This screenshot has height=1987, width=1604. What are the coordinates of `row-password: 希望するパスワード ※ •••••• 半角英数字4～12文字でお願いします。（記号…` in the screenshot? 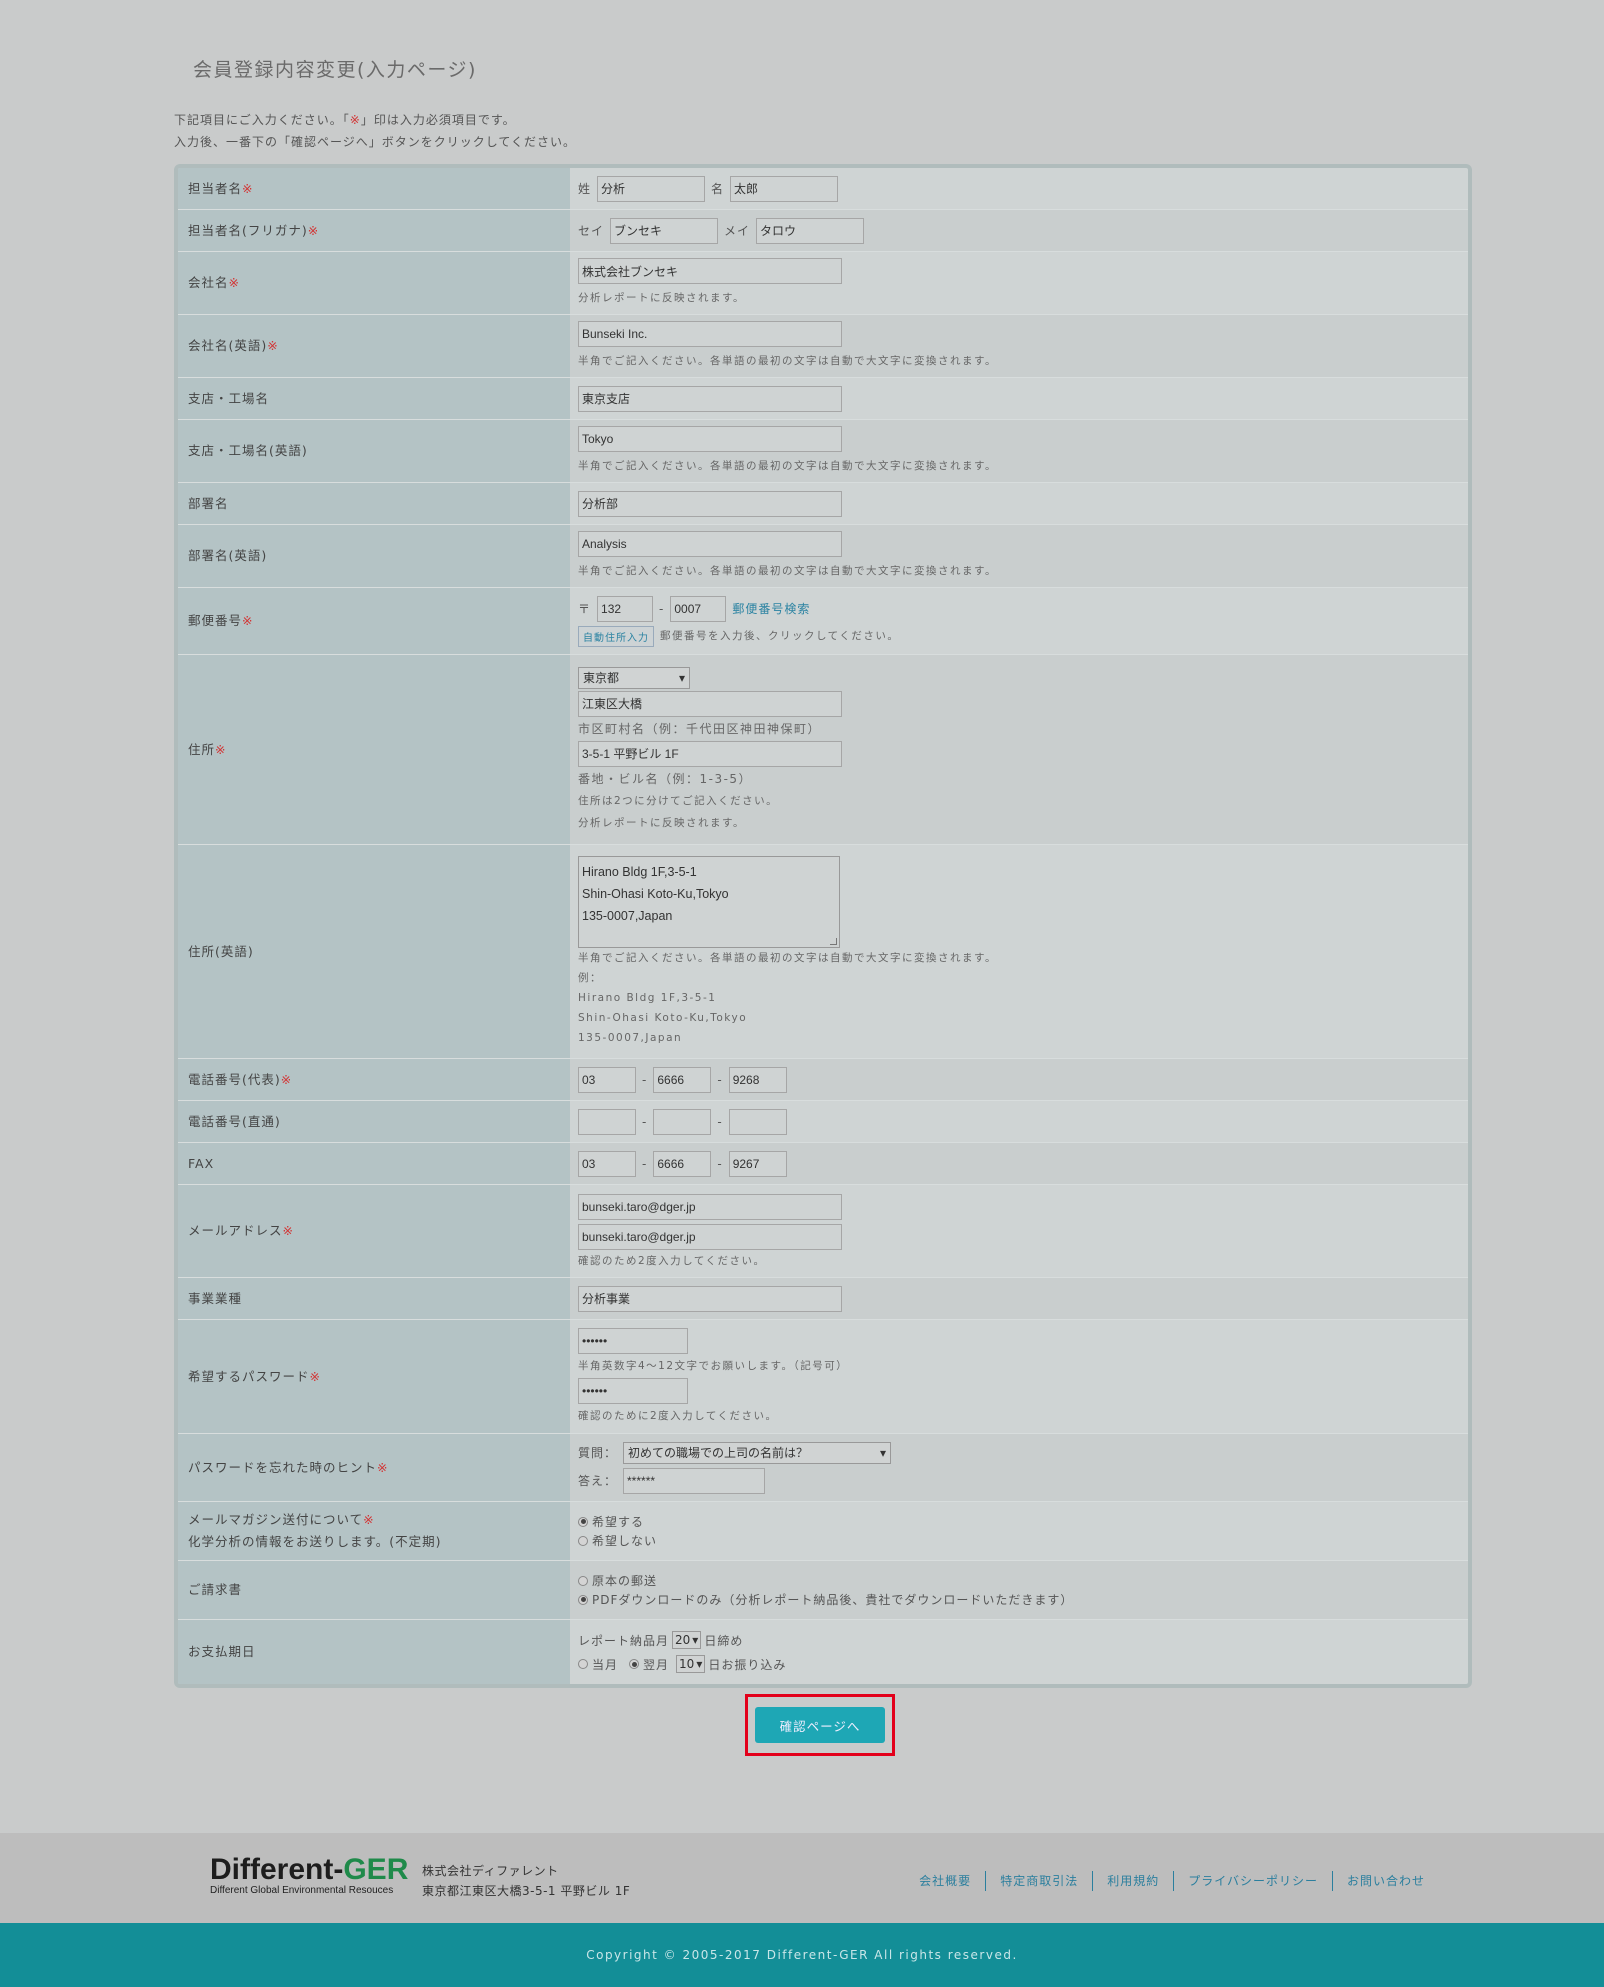 It's located at (823, 1377).